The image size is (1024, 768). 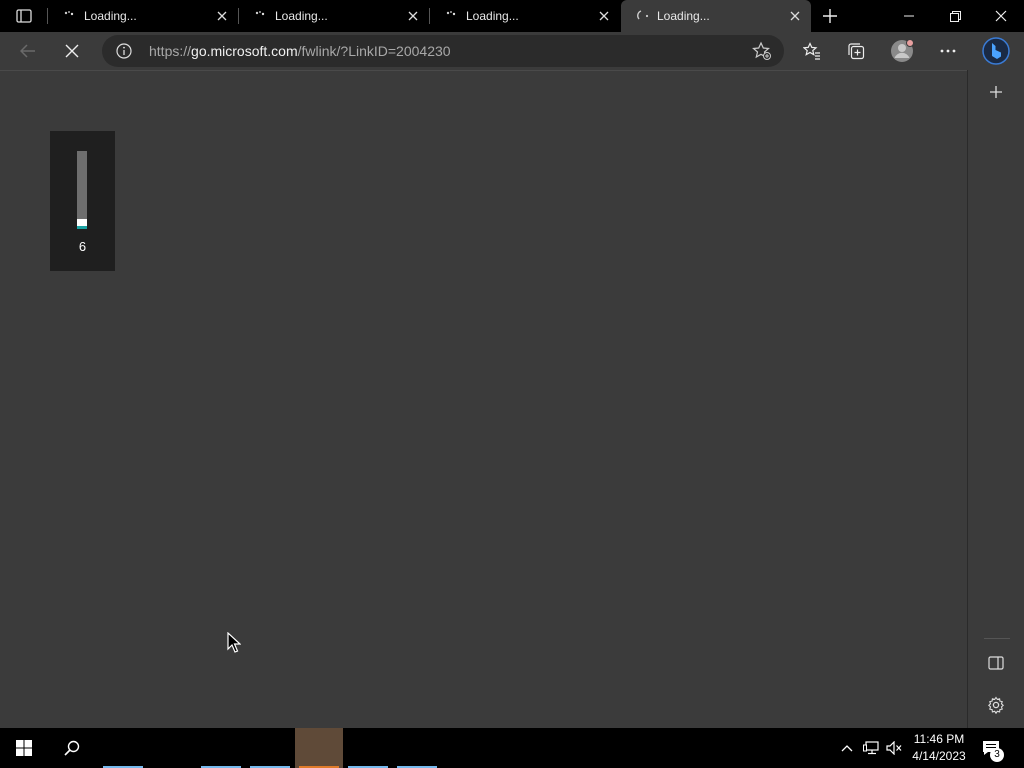 I want to click on profile-button, so click(x=902, y=51).